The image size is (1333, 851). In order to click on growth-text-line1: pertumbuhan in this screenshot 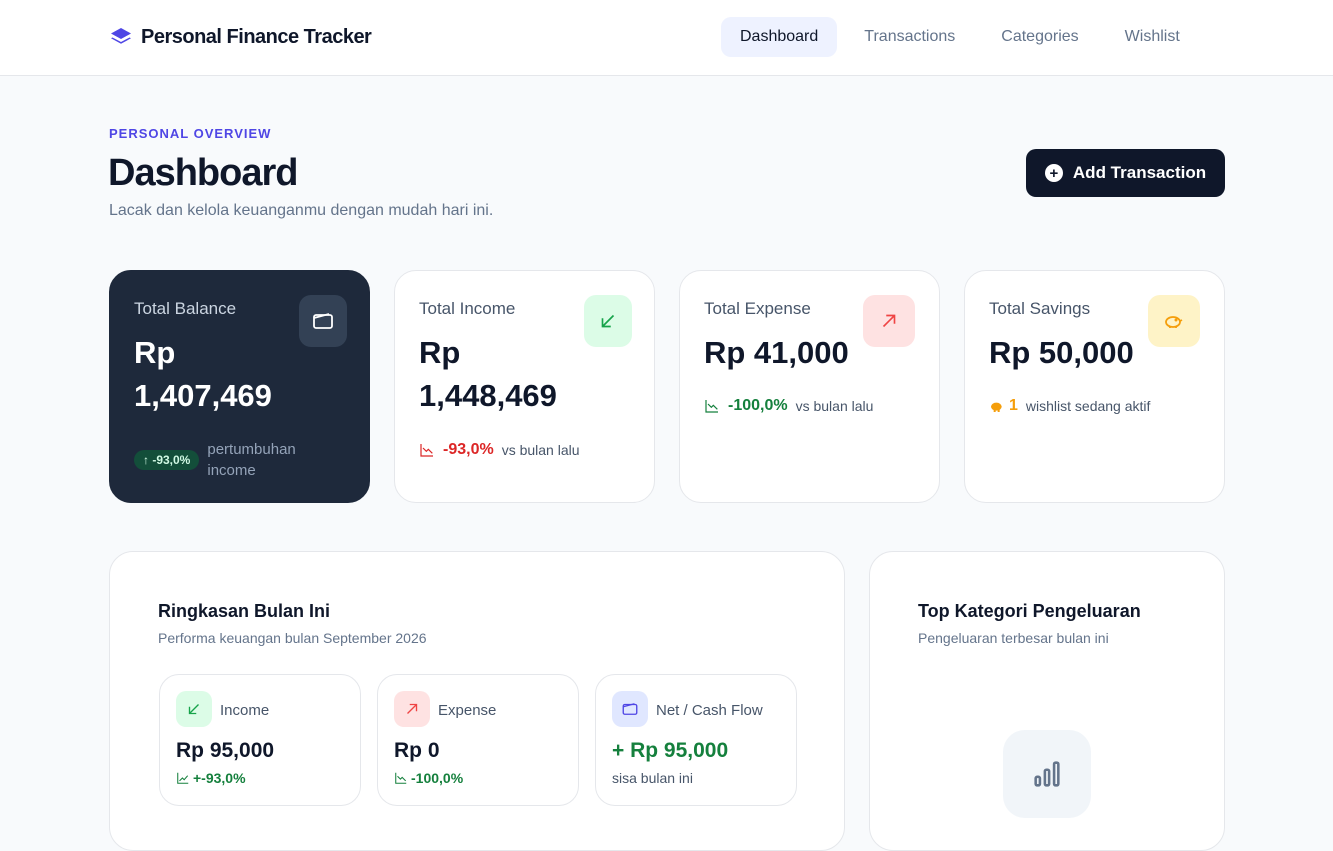, I will do `click(251, 449)`.